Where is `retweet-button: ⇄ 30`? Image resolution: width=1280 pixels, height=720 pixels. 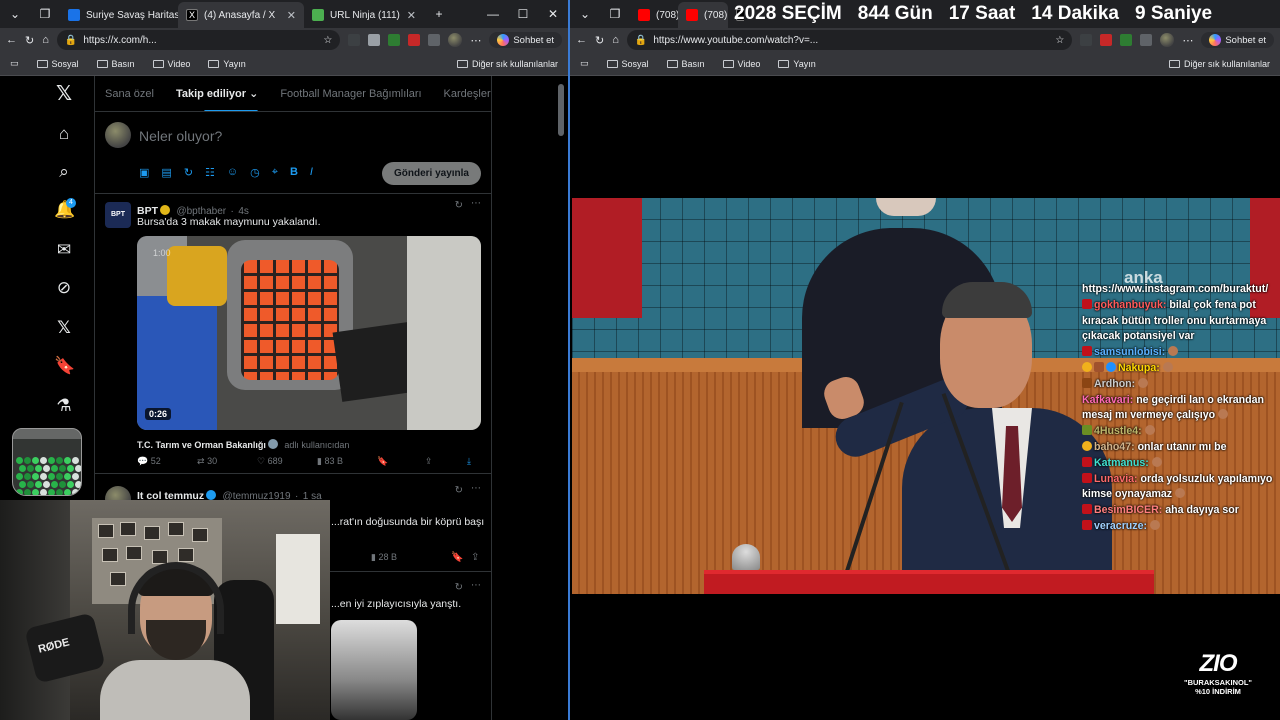 retweet-button: ⇄ 30 is located at coordinates (227, 461).